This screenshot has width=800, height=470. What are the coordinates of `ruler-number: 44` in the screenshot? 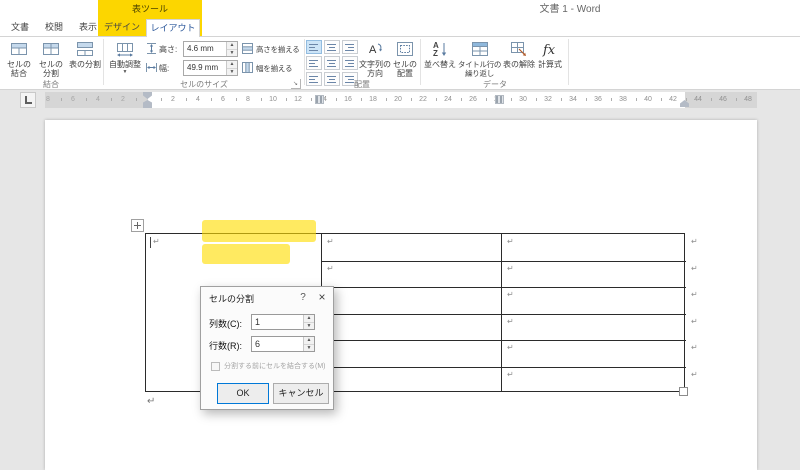 It's located at (698, 99).